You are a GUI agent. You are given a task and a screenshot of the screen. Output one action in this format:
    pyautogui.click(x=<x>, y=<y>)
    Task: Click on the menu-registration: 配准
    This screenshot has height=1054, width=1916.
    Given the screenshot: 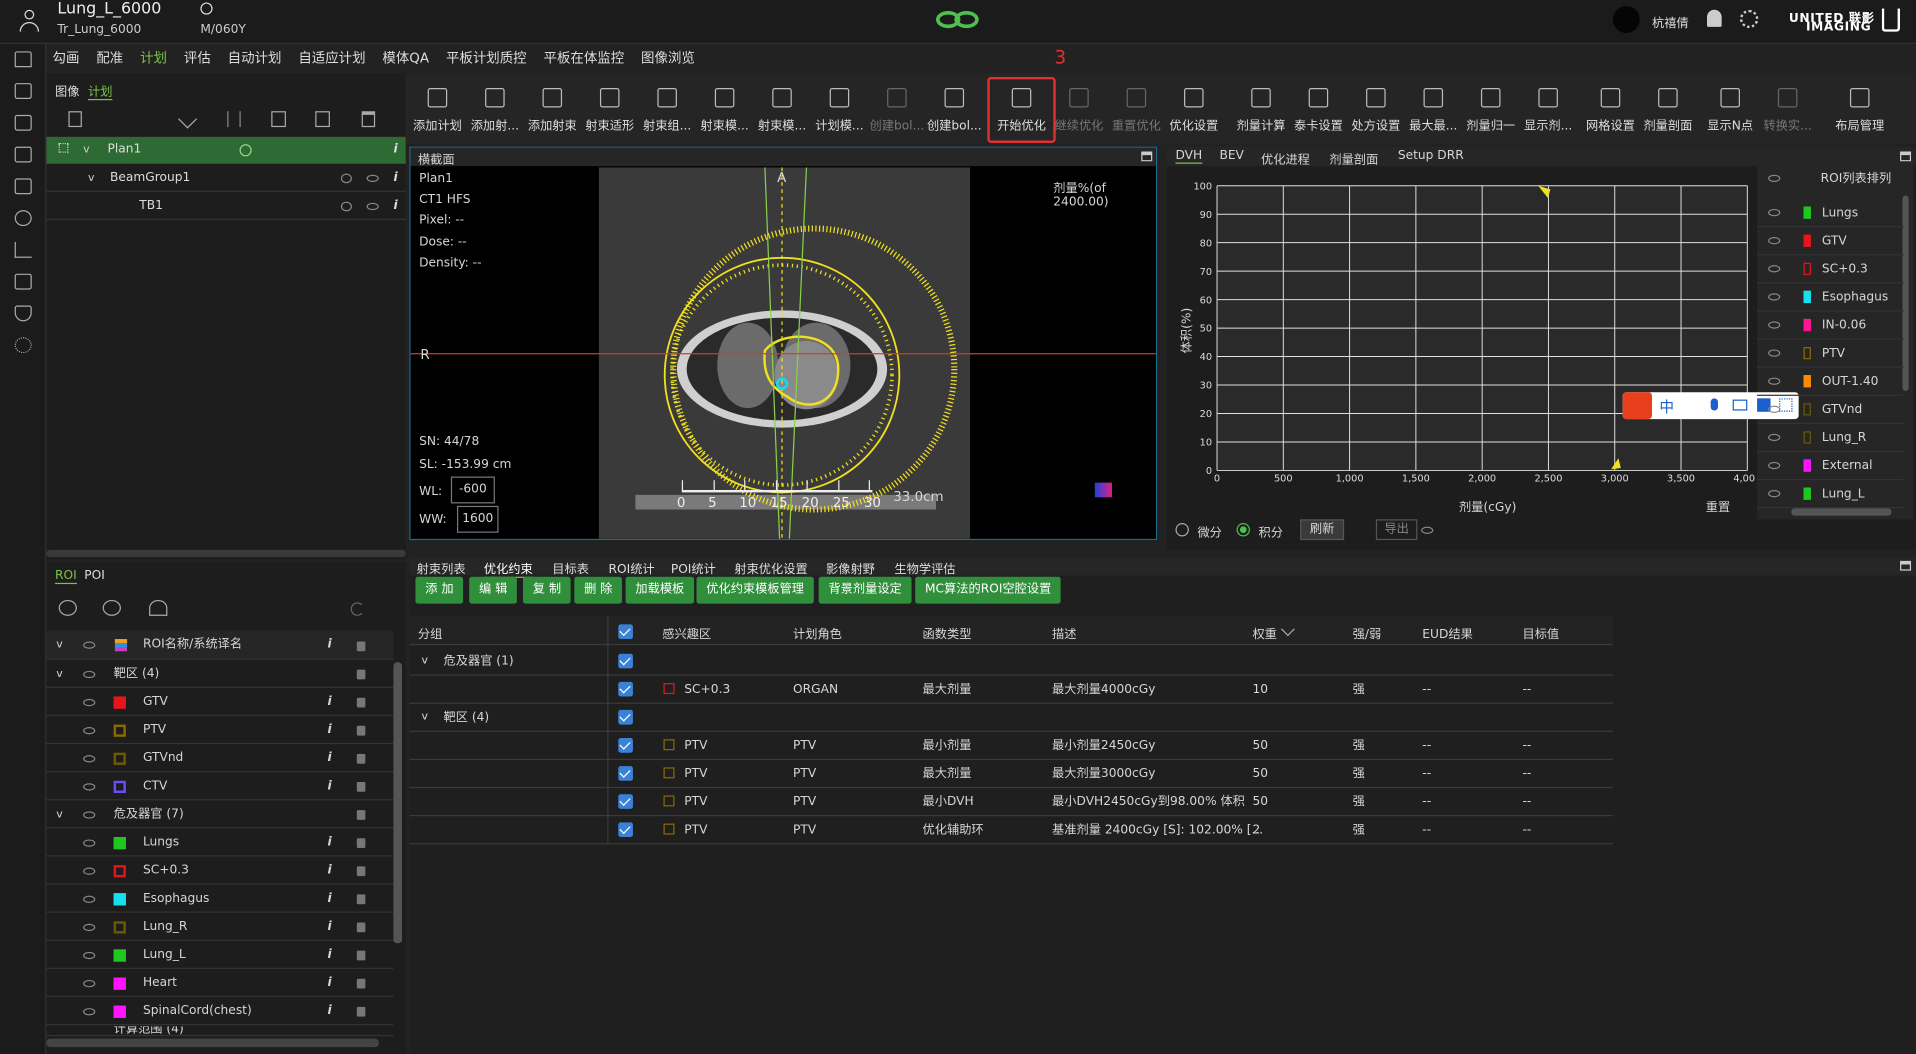 What is the action you would take?
    pyautogui.click(x=109, y=58)
    